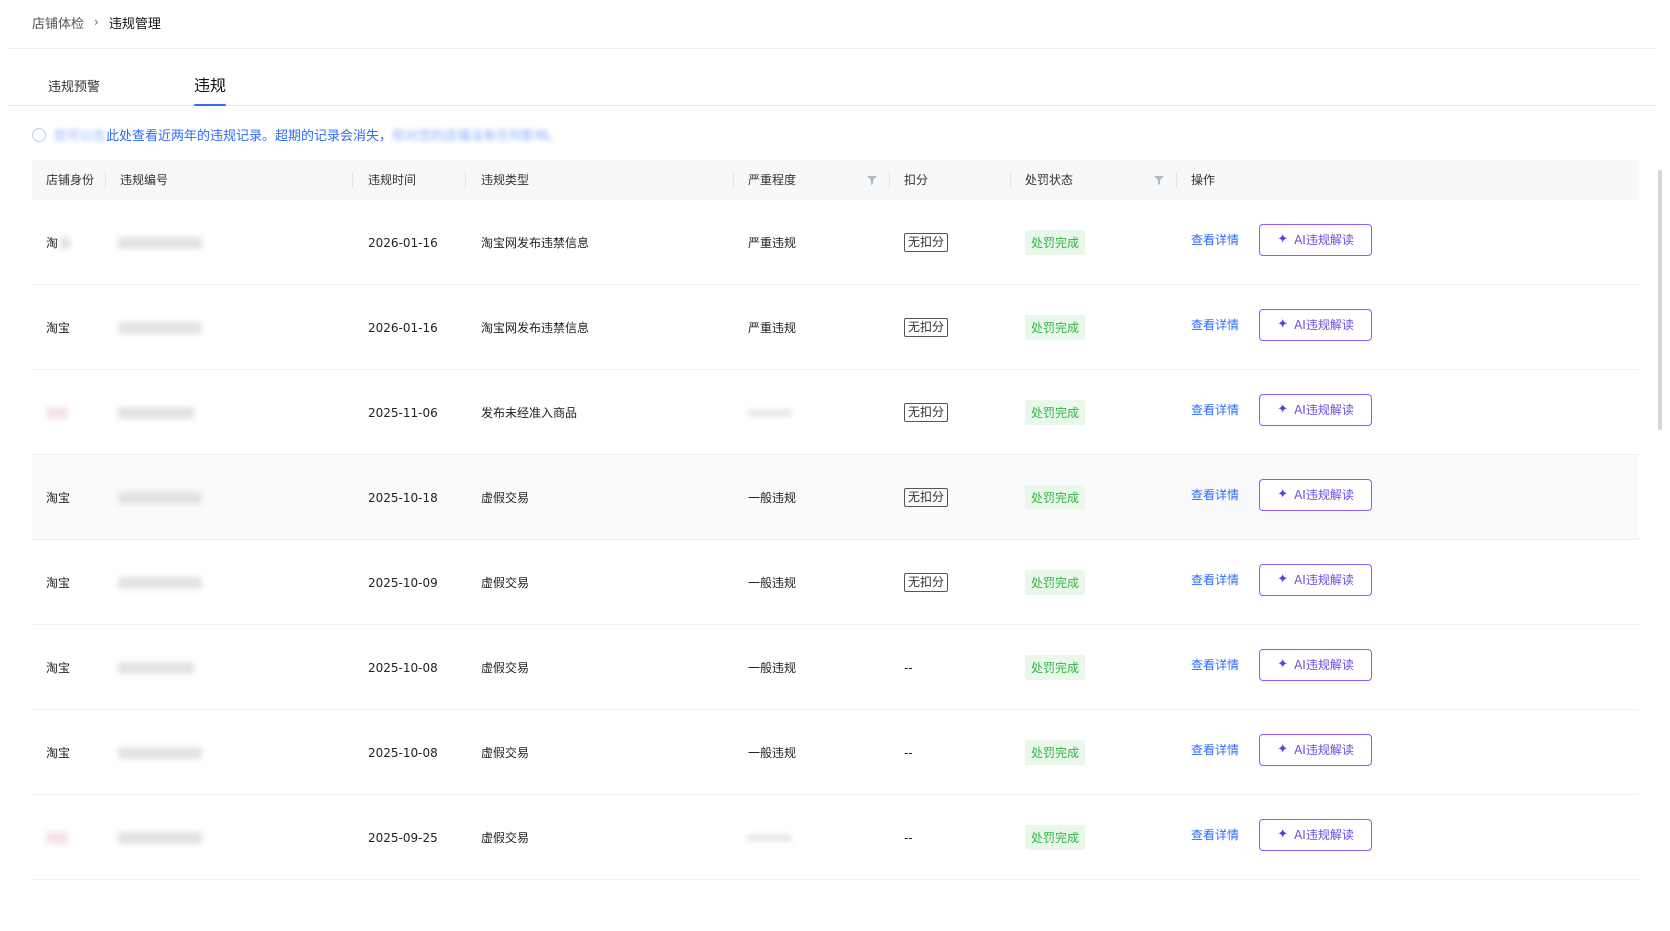 This screenshot has width=1670, height=931. Describe the element at coordinates (210, 105) in the screenshot. I see `active-tab-indicator` at that location.